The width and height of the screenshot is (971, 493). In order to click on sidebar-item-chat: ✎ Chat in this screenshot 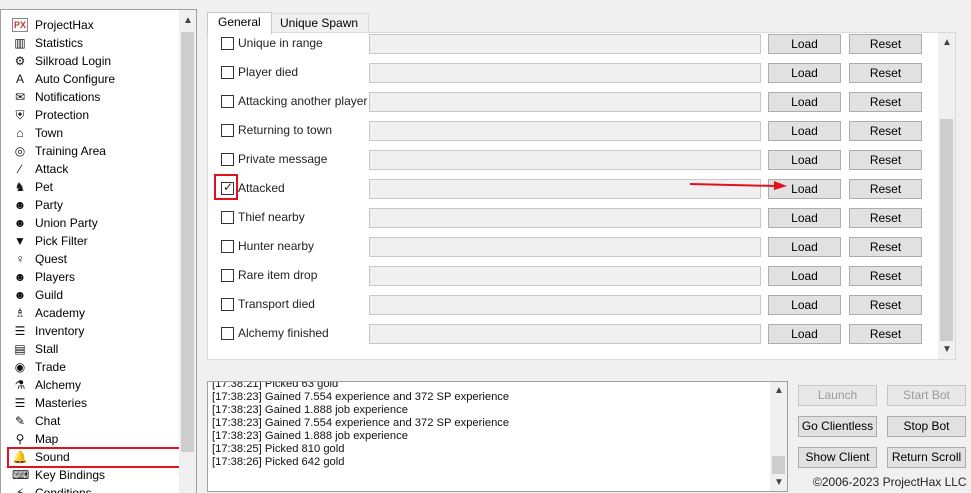, I will do `click(91, 421)`.